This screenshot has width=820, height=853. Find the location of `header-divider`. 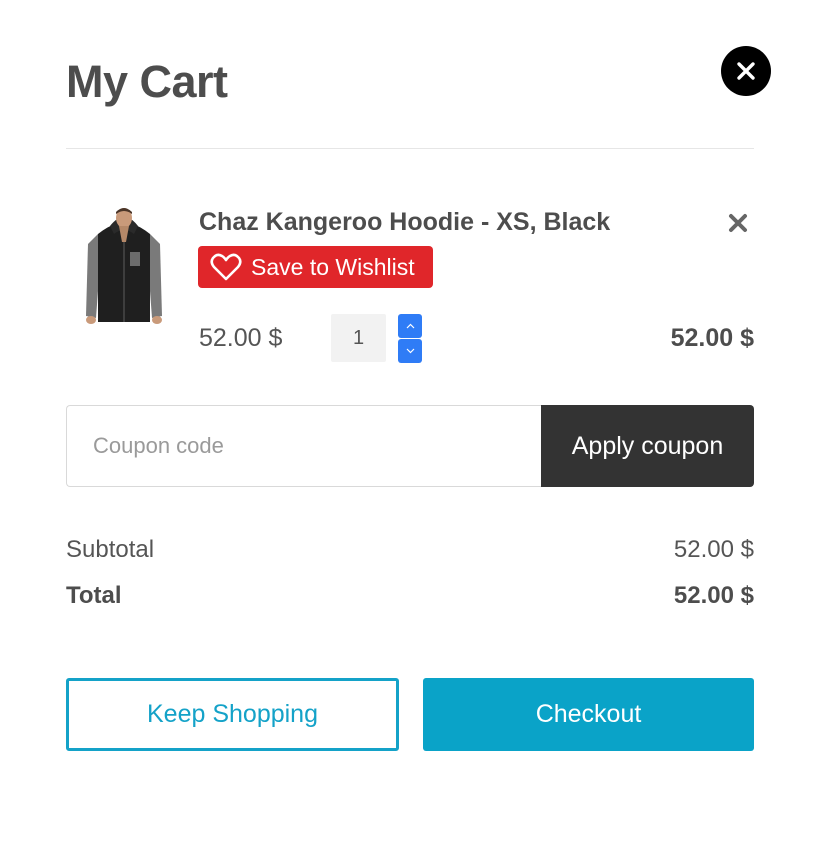

header-divider is located at coordinates (410, 148).